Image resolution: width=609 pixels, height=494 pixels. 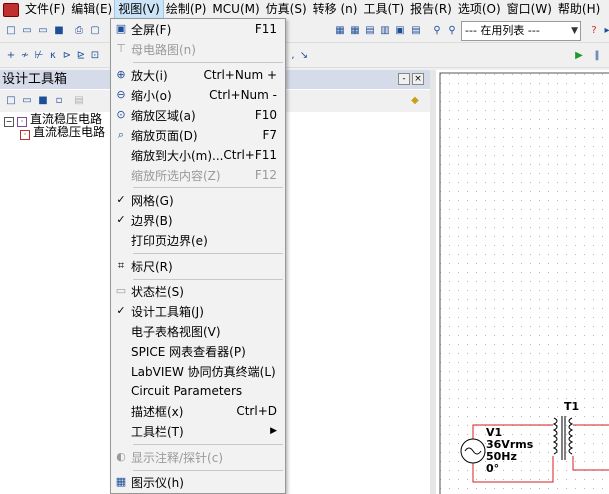 What do you see at coordinates (529, 9) in the screenshot?
I see `menu-window: 窗口(W)` at bounding box center [529, 9].